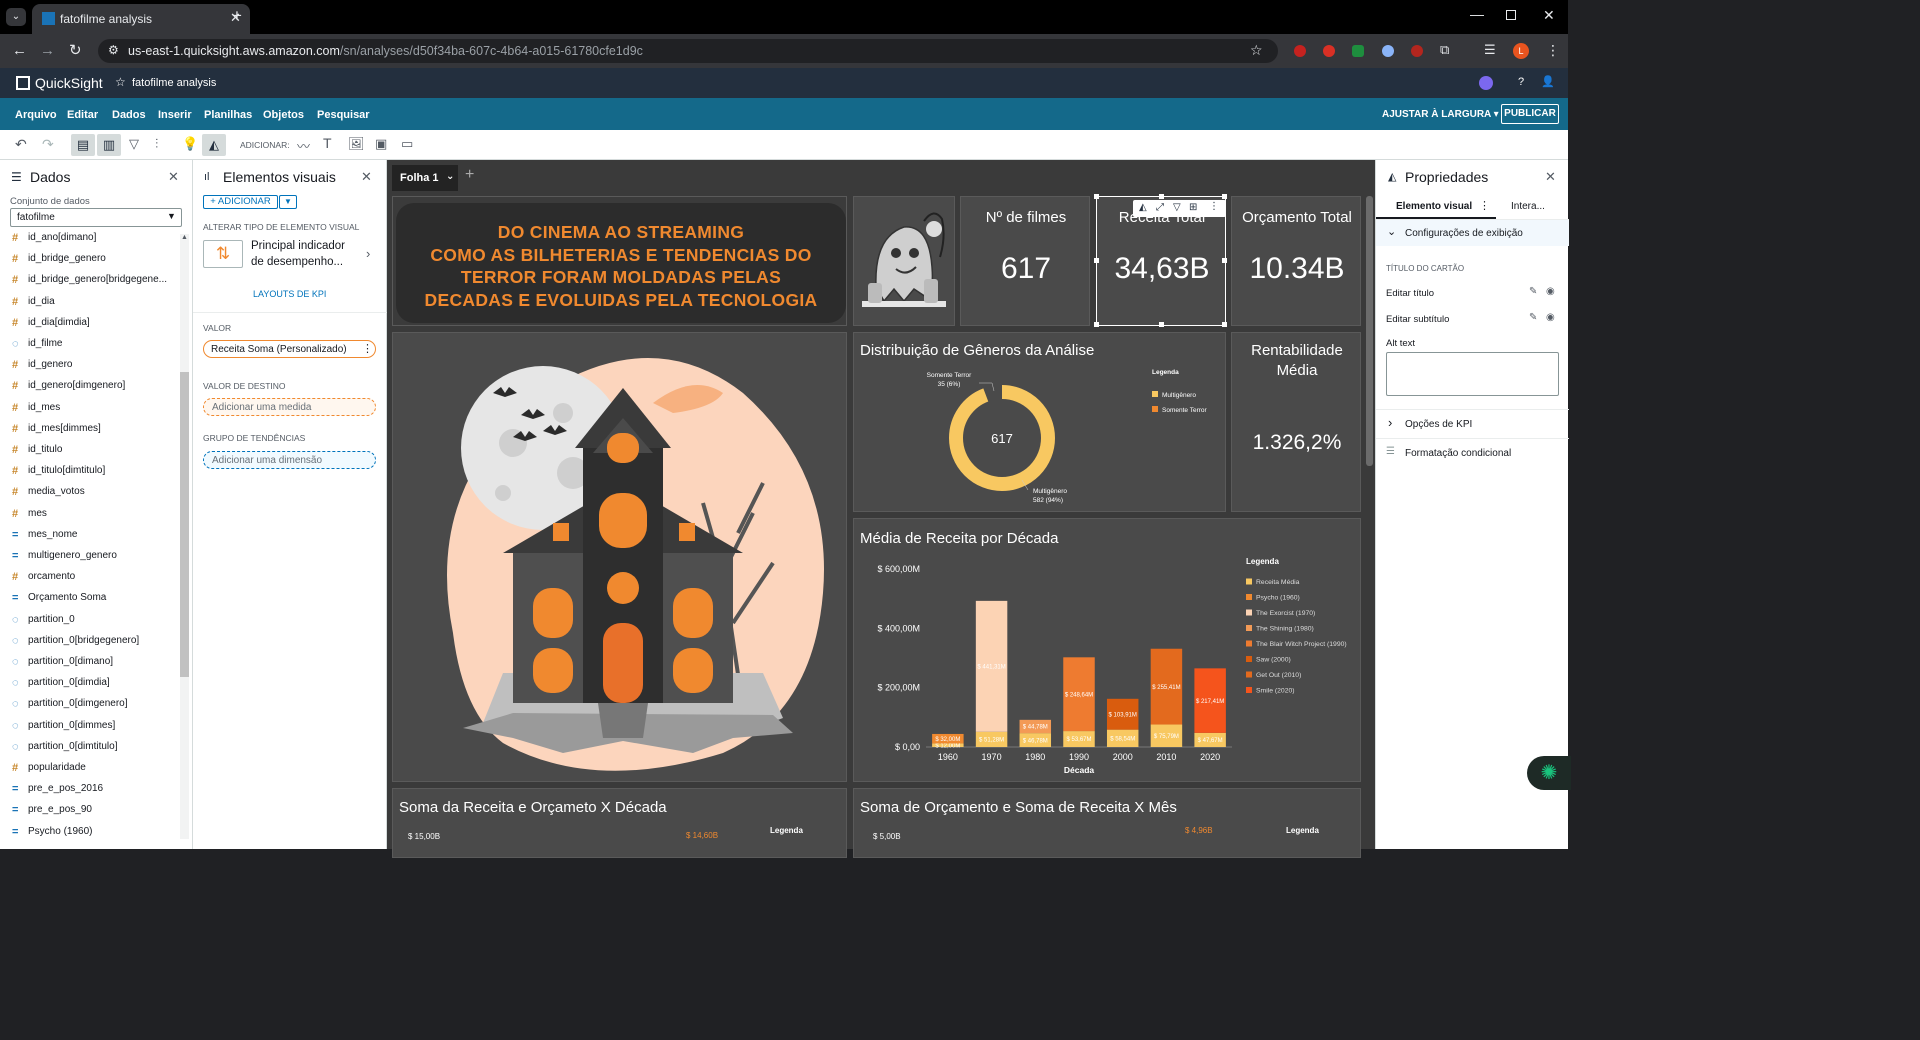 Image resolution: width=1920 pixels, height=1040 pixels. What do you see at coordinates (16, 17) in the screenshot?
I see `tab-search-button: ⌄` at bounding box center [16, 17].